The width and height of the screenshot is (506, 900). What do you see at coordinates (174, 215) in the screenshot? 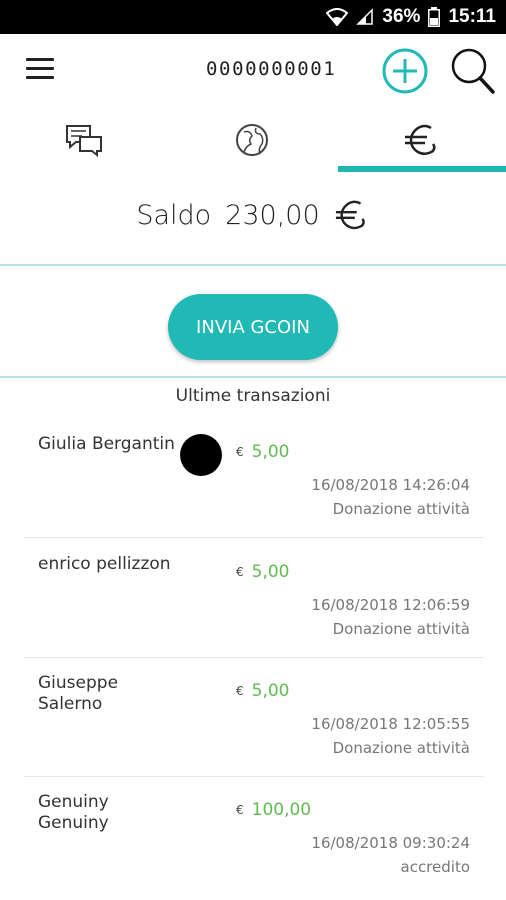
I see `balance-label: Saldo` at bounding box center [174, 215].